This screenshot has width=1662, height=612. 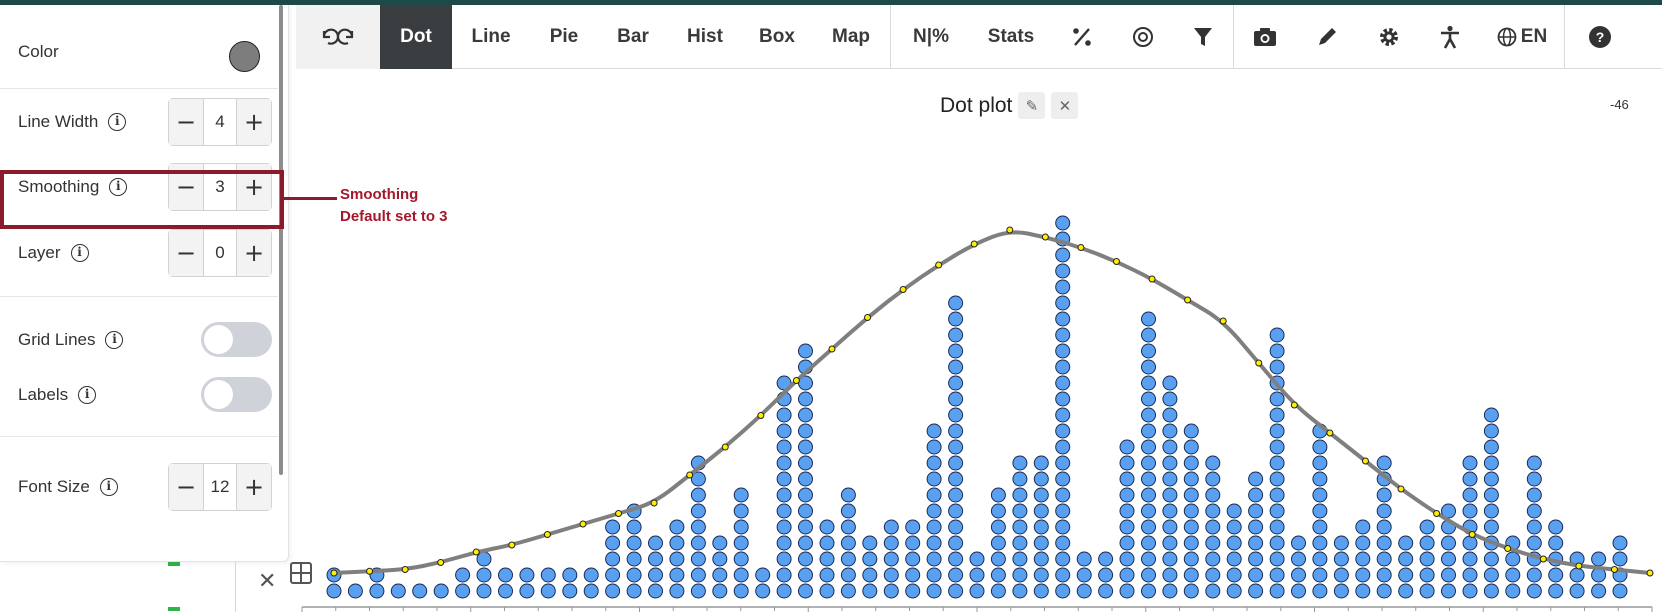 I want to click on camera-icon, so click(x=1265, y=37).